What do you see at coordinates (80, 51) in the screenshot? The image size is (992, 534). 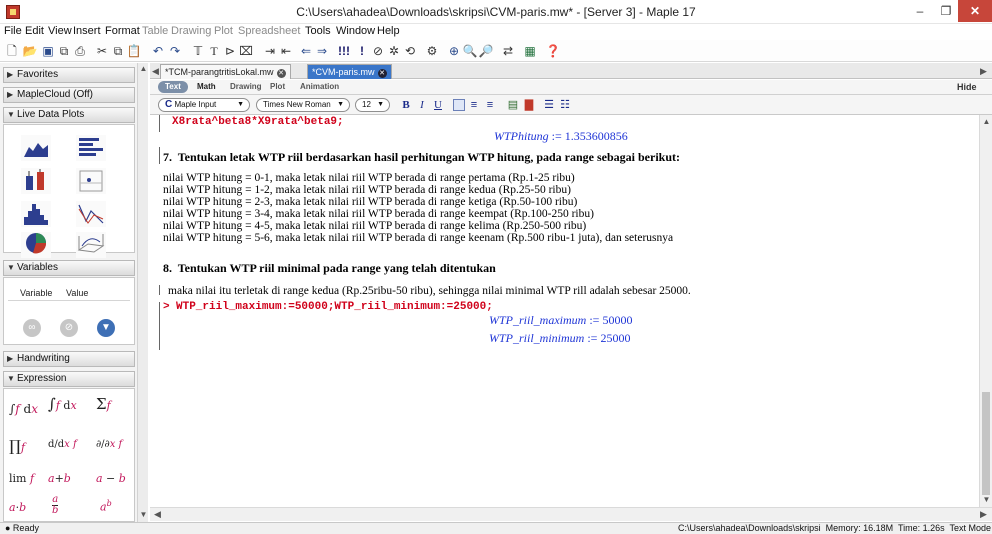 I see `print-icon: ⎙` at bounding box center [80, 51].